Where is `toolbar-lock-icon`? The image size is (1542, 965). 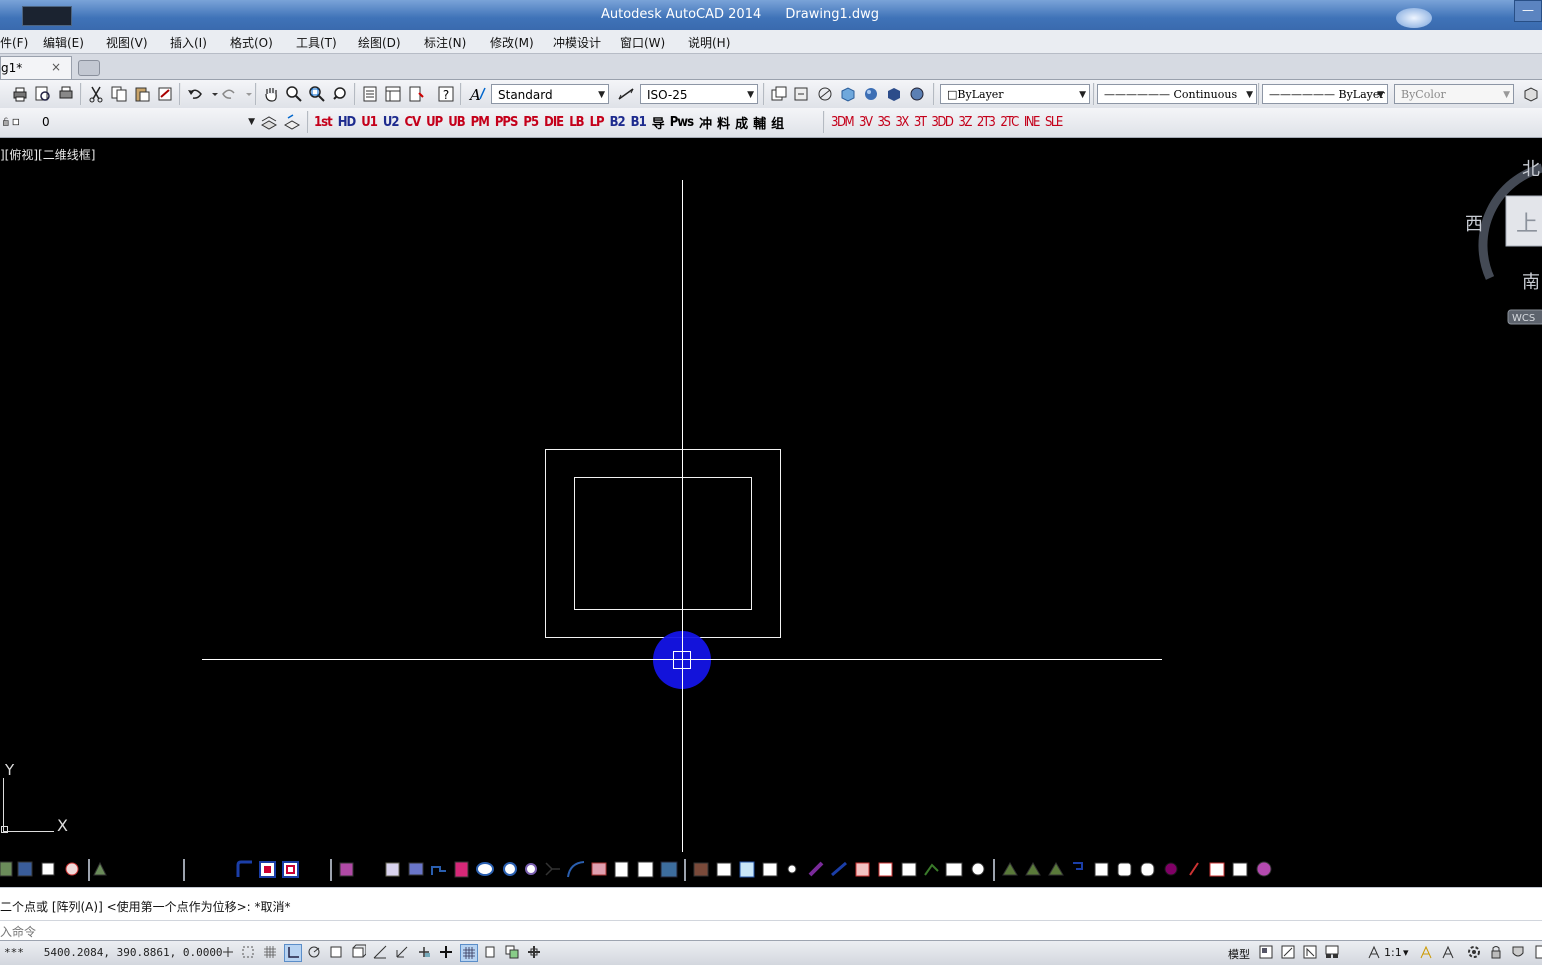
toolbar-lock-icon is located at coordinates (1496, 952).